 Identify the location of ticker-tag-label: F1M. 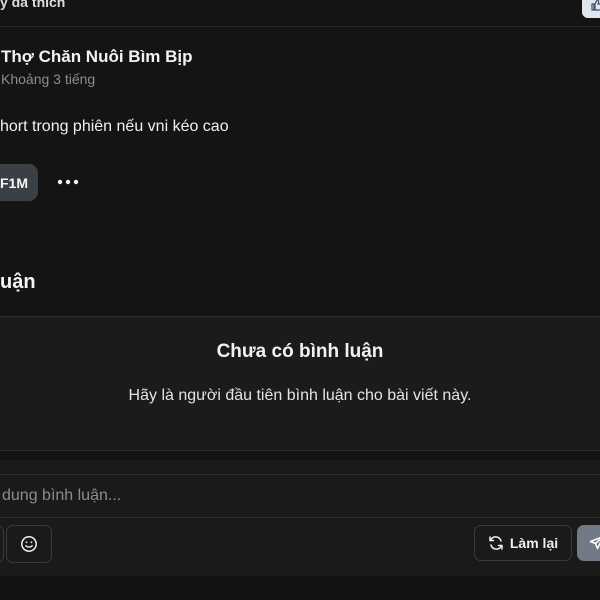
(14, 182).